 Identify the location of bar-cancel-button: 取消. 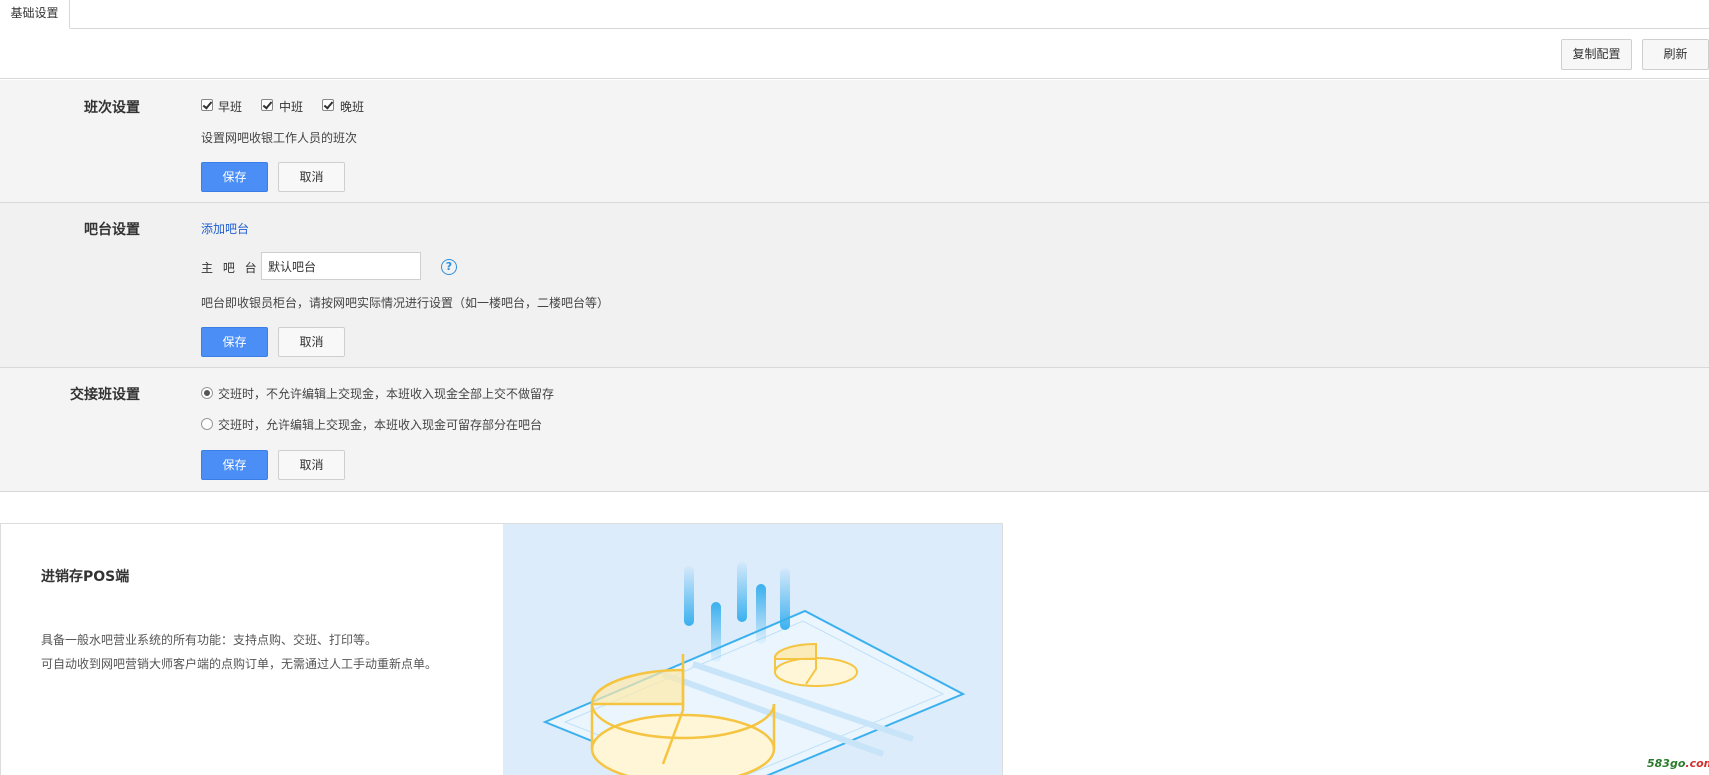
(311, 342).